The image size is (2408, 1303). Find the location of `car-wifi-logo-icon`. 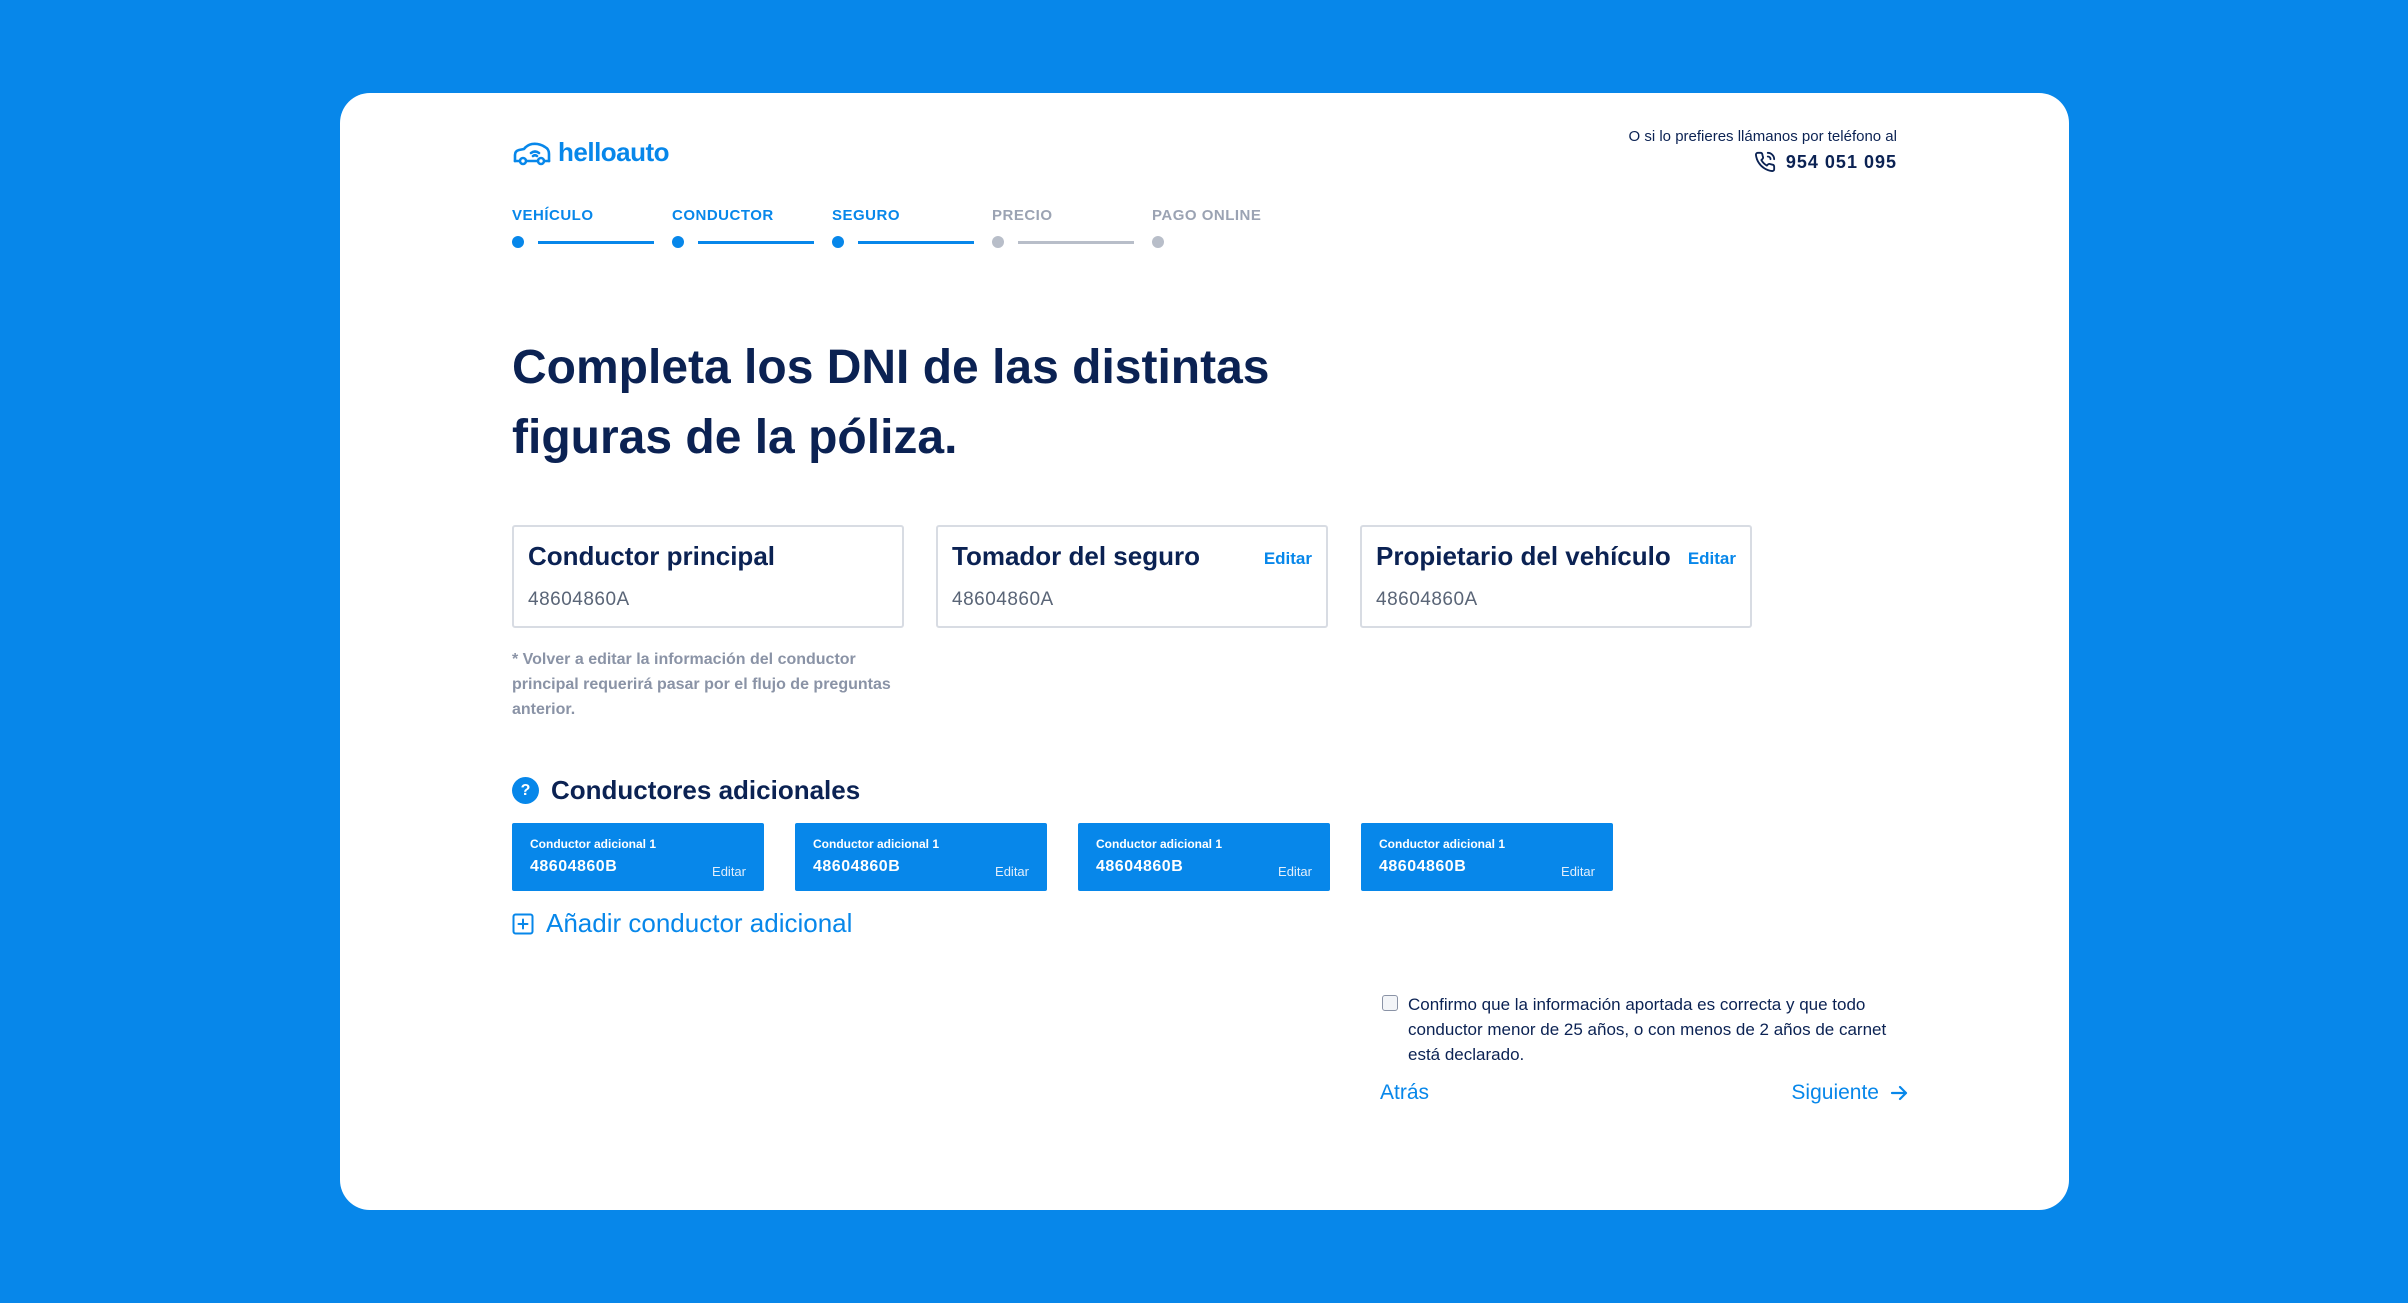

car-wifi-logo-icon is located at coordinates (532, 153).